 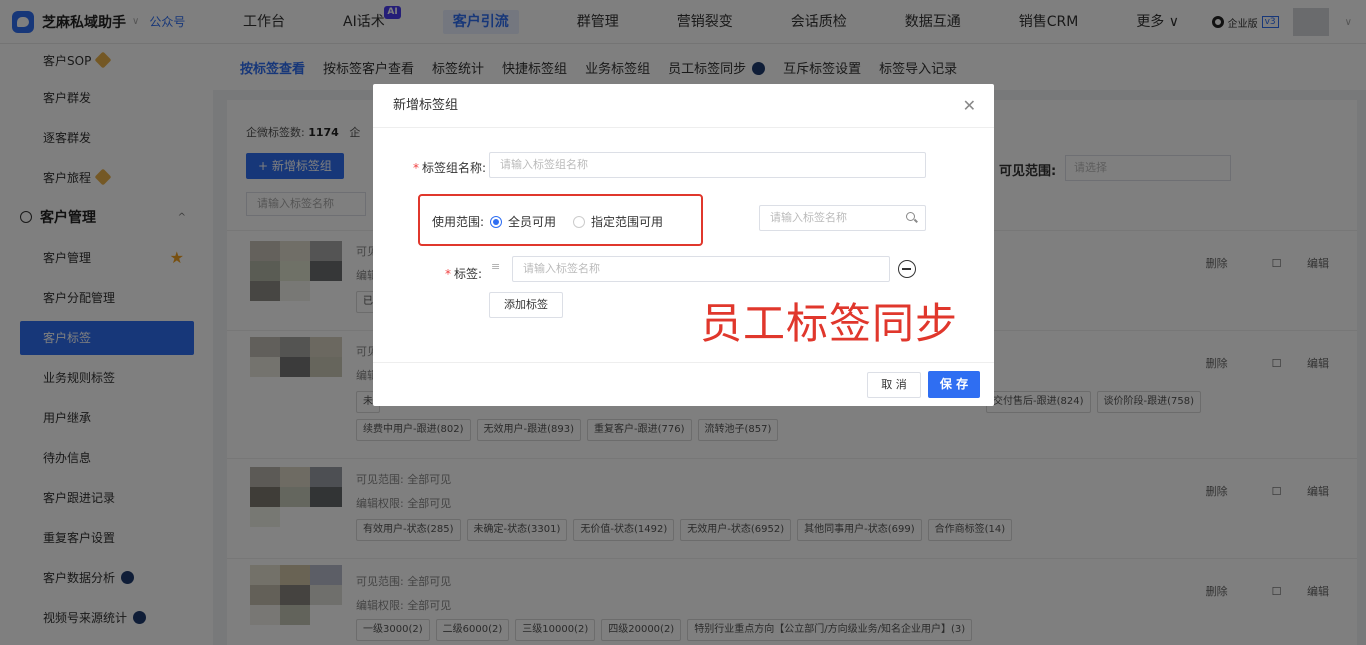 I want to click on radio-checked-icon, so click(x=496, y=222).